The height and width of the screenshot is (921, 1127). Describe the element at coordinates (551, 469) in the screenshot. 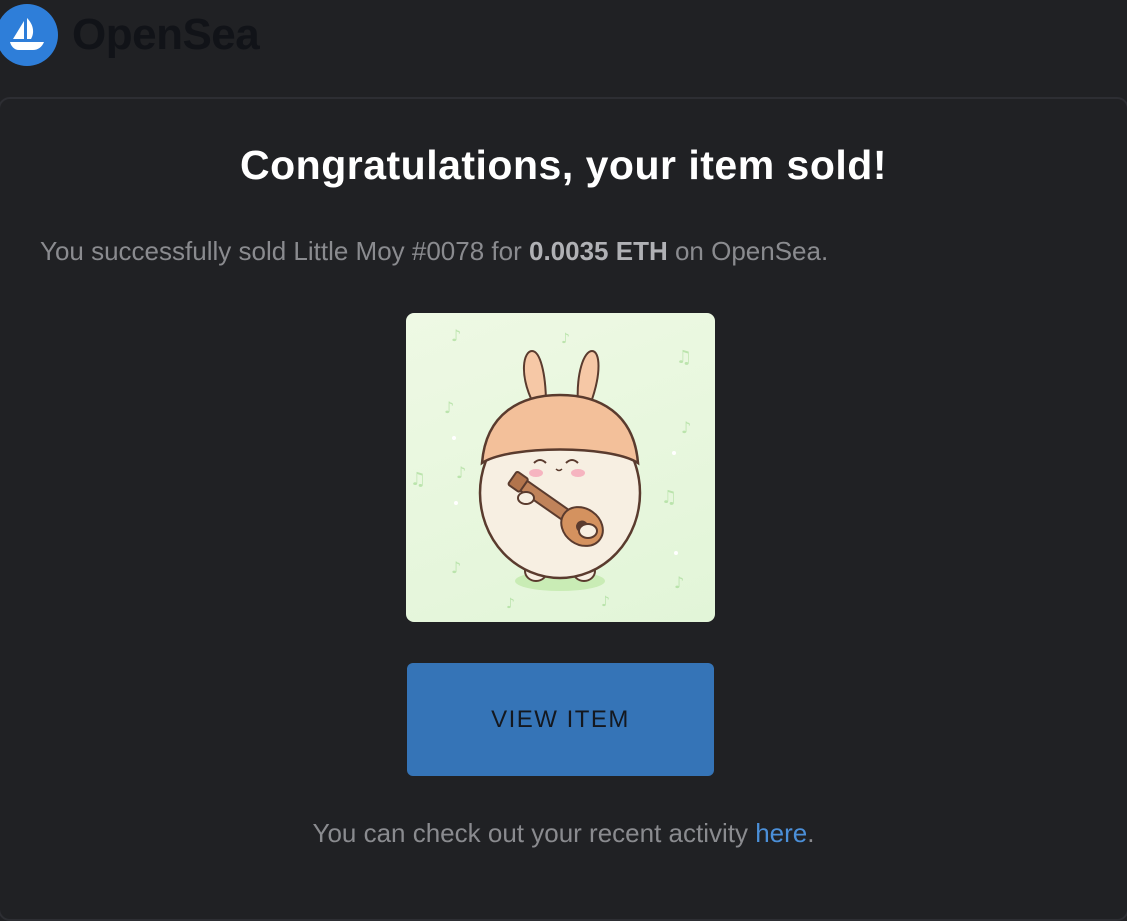

I see `bunny-with-ukulele-illustration: ♪ ♪ ♫ ♪ ♪ ♪ ♫ ♫ ♪ ♪ ♪ ♪` at that location.